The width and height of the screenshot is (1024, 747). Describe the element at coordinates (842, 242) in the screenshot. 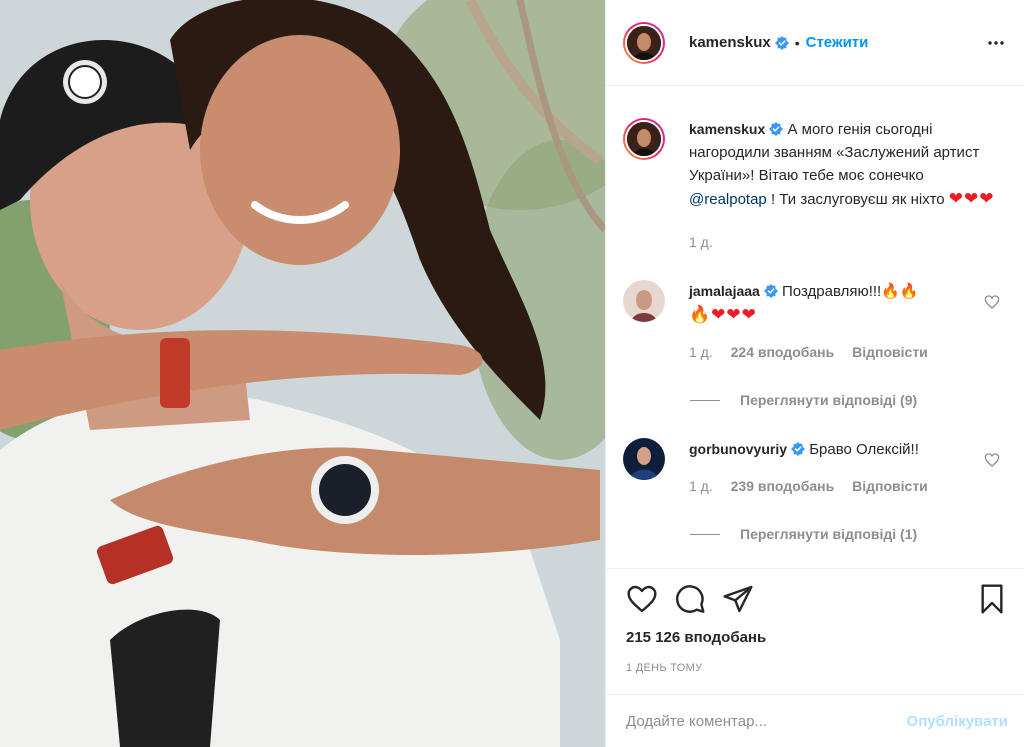

I see `caption-meta: 1 д.` at that location.